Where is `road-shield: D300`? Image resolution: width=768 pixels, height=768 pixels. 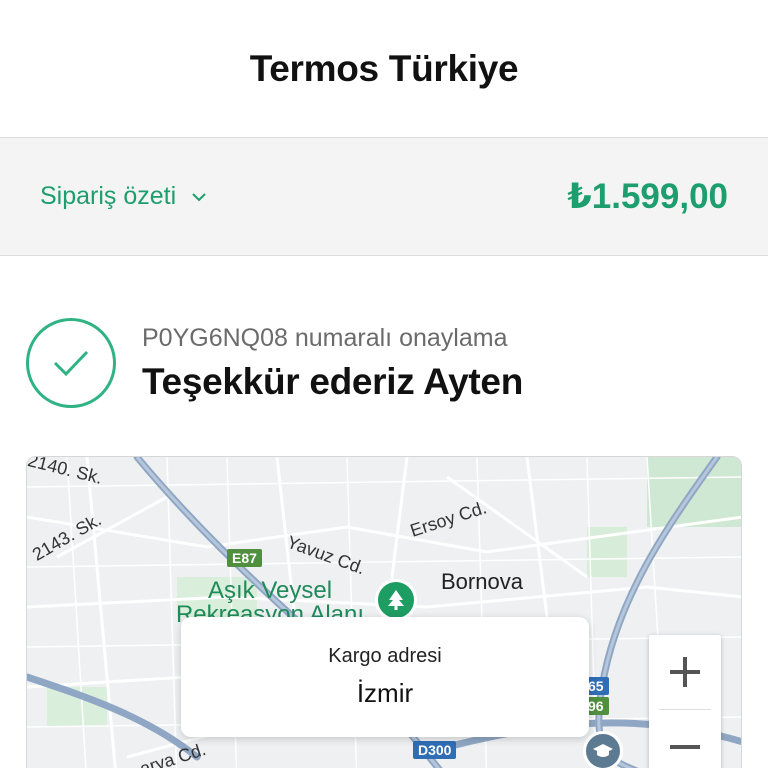
road-shield: D300 is located at coordinates (435, 750).